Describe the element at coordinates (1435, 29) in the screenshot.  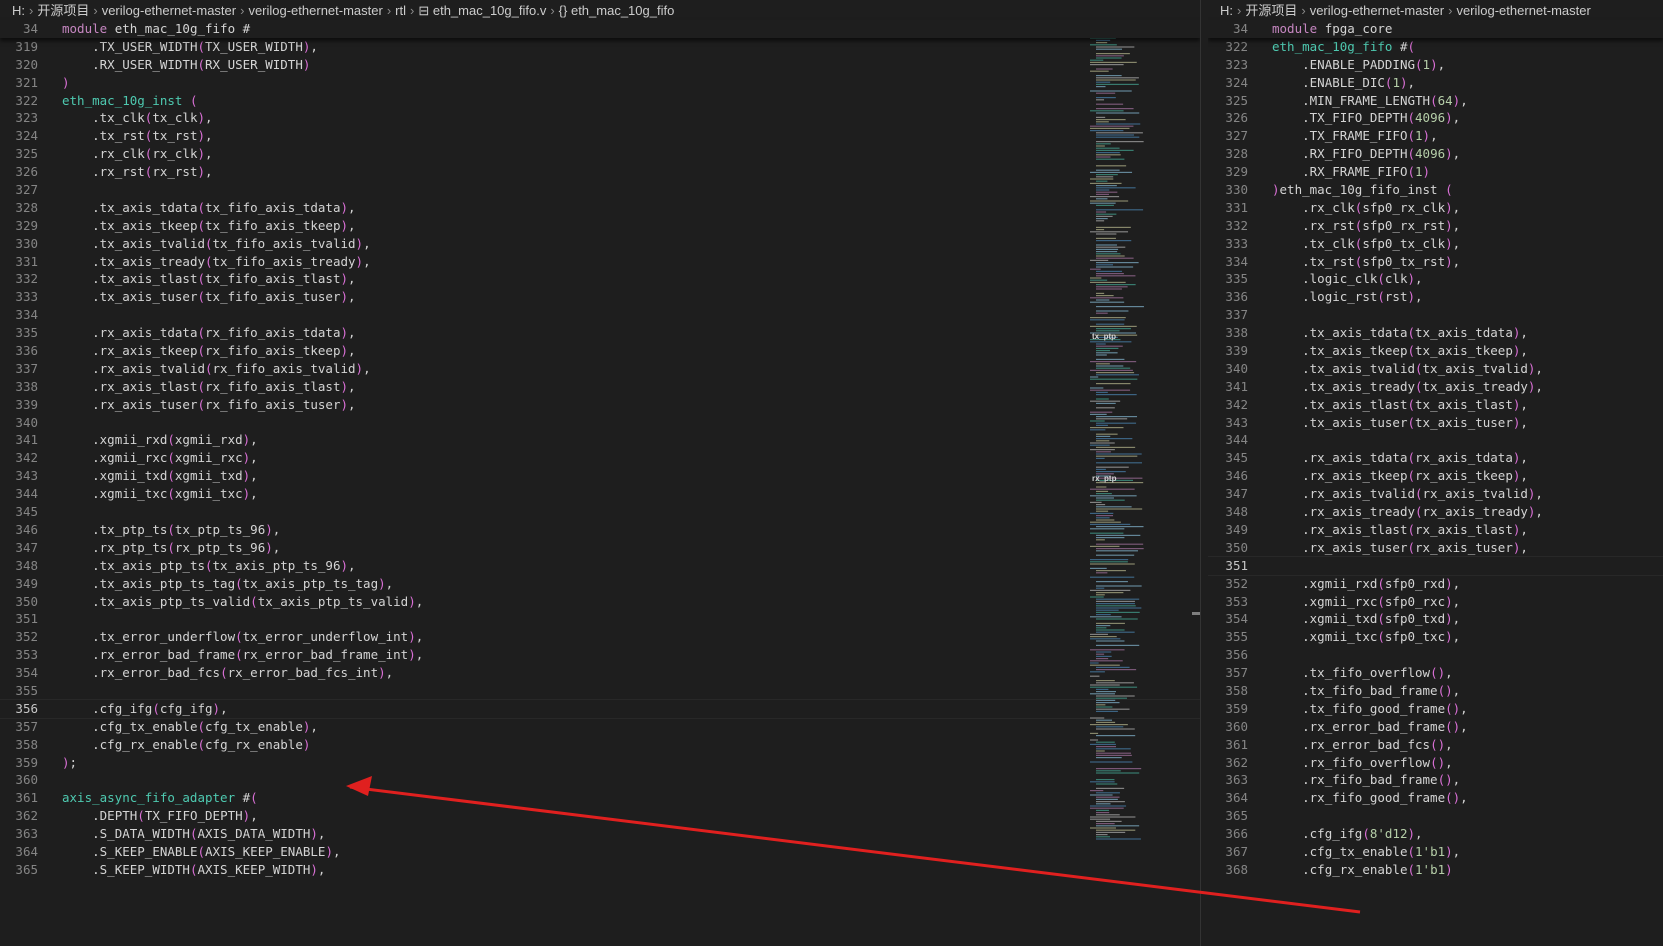
I see `sticky-scroll-header: 34 module fpga_core` at that location.